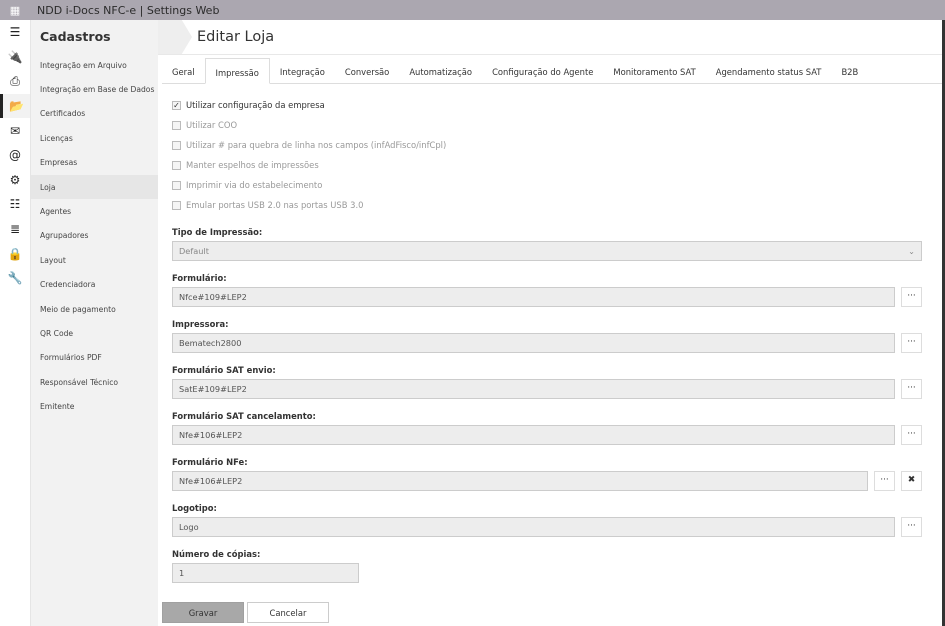 The image size is (945, 626). I want to click on field-label: Formulário NFe:, so click(210, 462).